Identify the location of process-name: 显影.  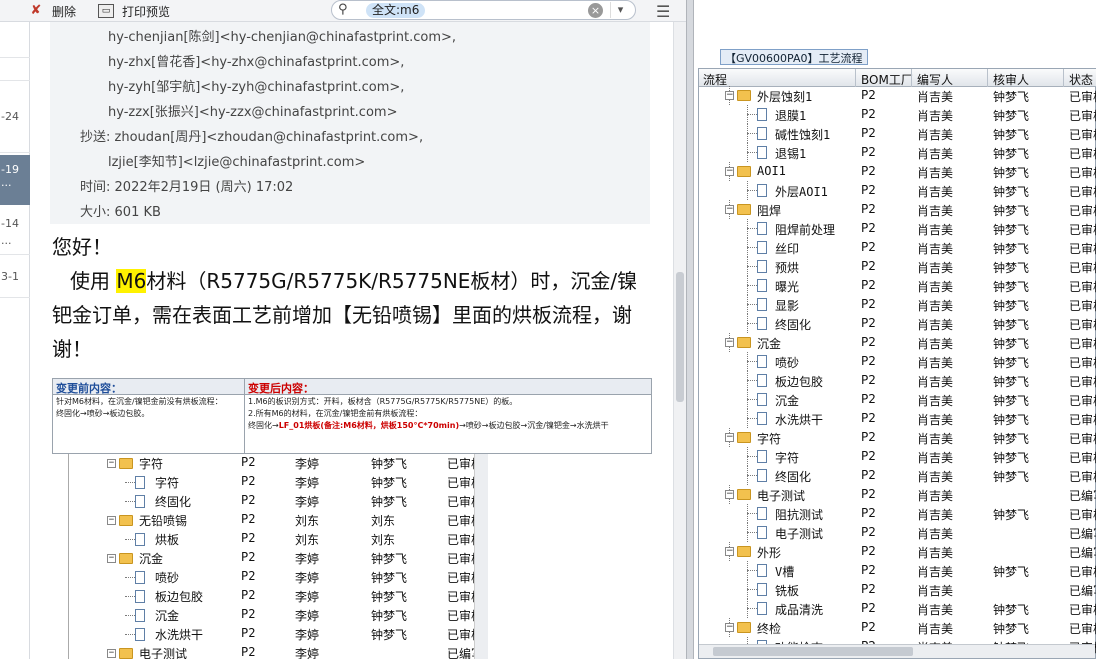
(787, 306).